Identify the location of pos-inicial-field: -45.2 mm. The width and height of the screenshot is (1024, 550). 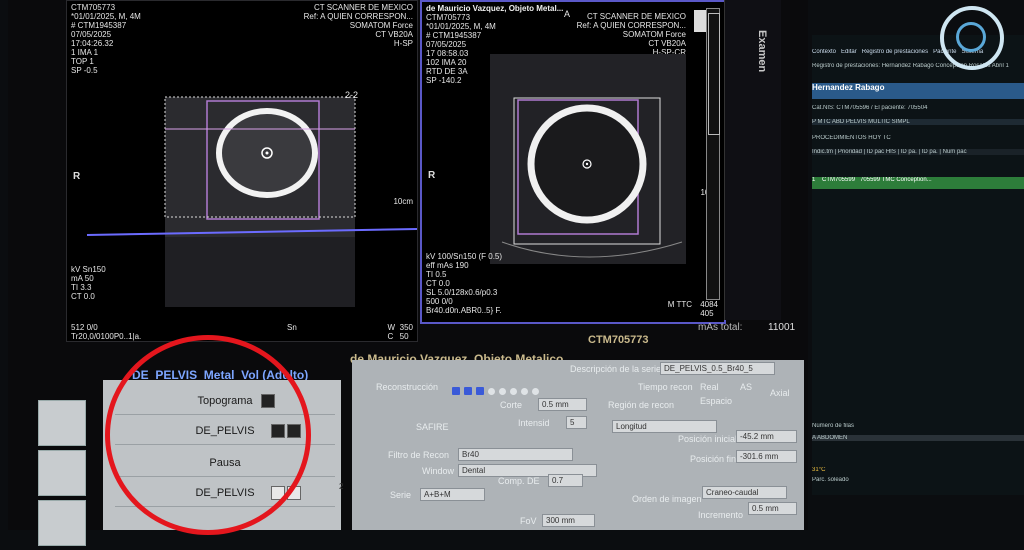
(766, 436).